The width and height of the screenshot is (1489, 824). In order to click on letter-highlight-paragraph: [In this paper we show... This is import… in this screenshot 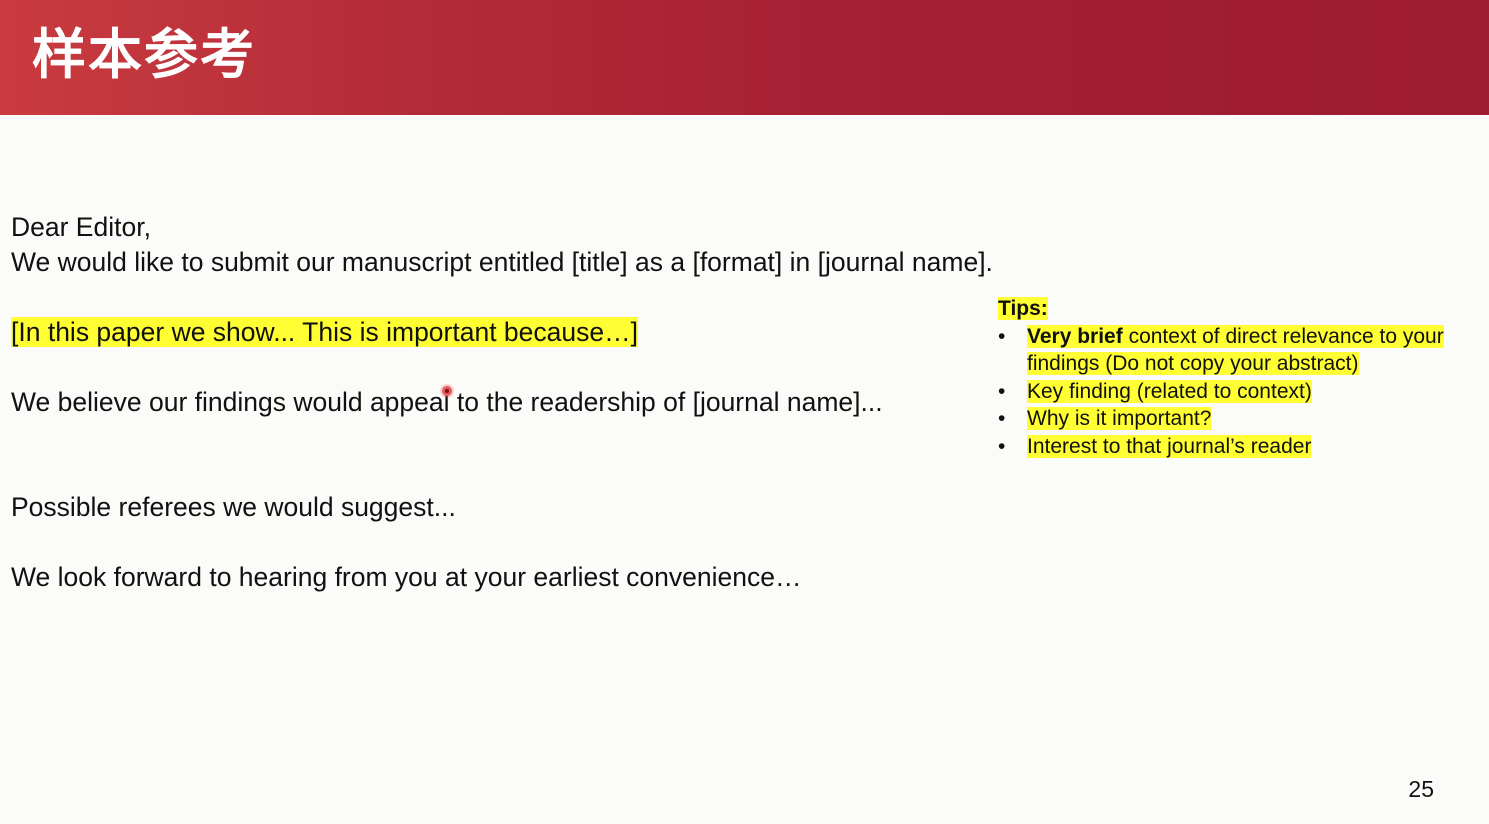, I will do `click(506, 332)`.